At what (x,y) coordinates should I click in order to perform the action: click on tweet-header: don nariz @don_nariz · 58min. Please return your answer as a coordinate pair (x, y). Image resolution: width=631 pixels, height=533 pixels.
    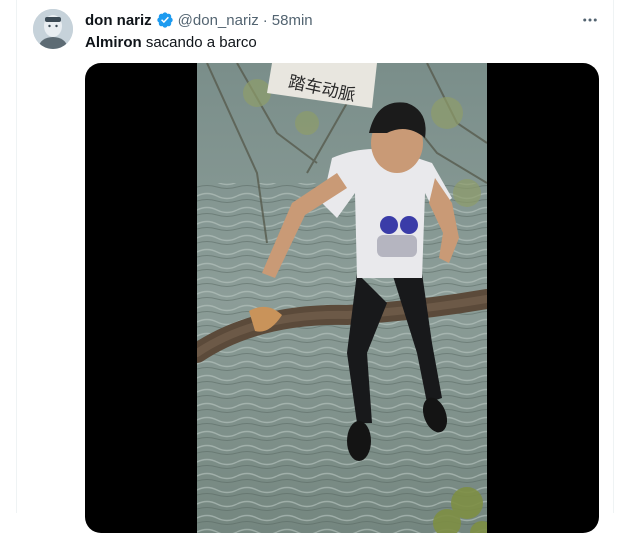
    Looking at the image, I should click on (199, 20).